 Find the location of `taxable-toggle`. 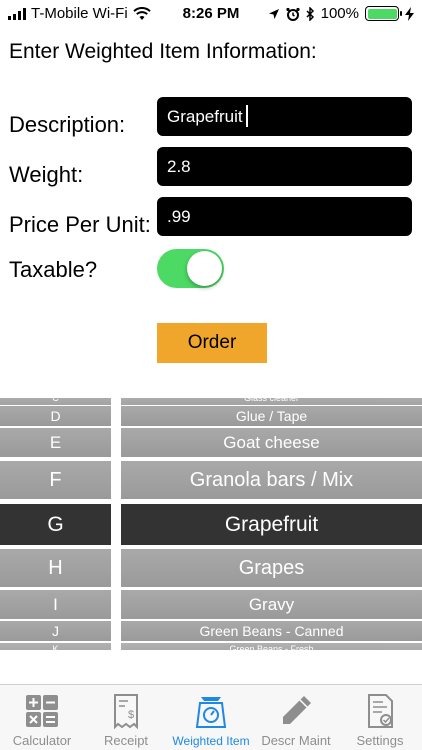

taxable-toggle is located at coordinates (190, 268).